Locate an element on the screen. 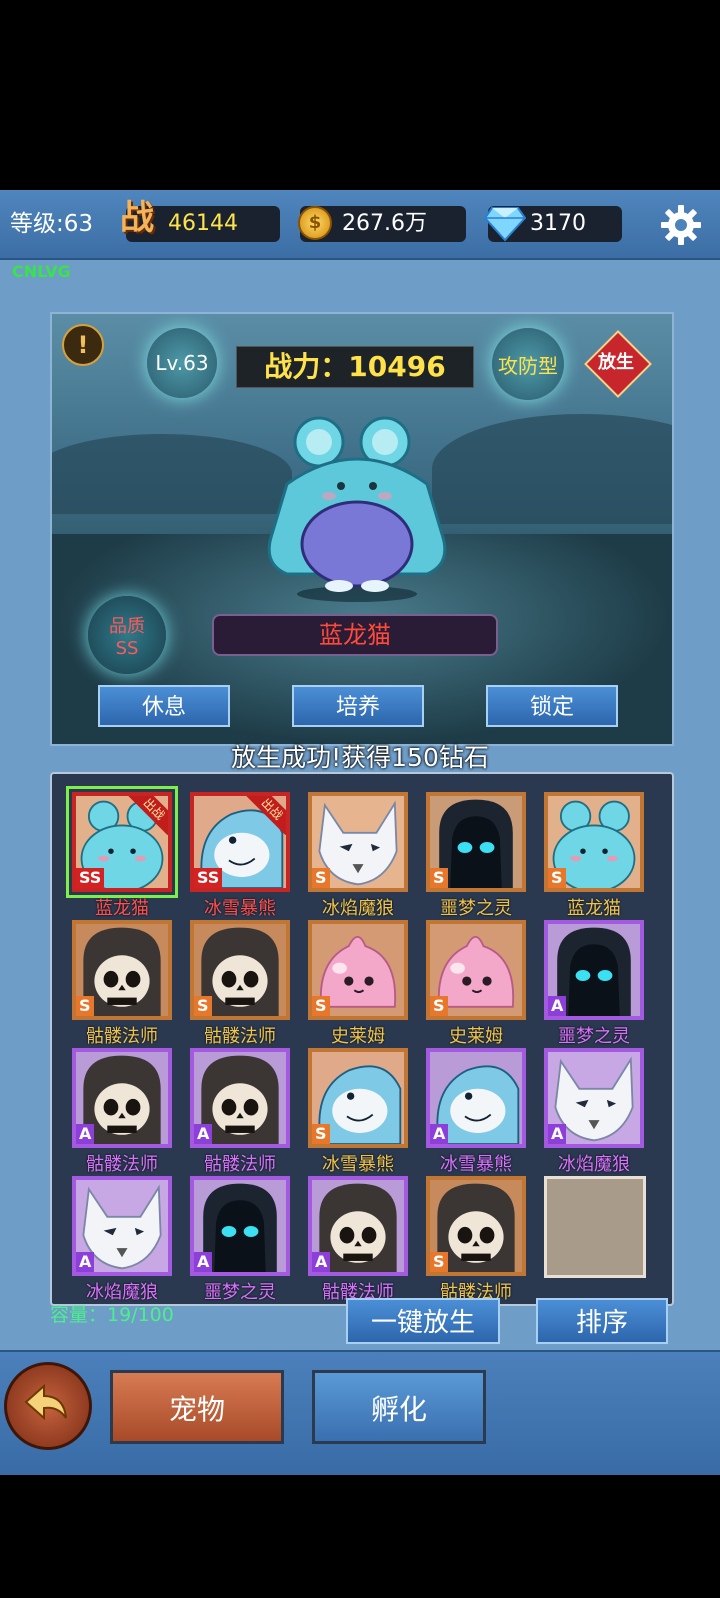  sort-button: 排序 is located at coordinates (602, 1321).